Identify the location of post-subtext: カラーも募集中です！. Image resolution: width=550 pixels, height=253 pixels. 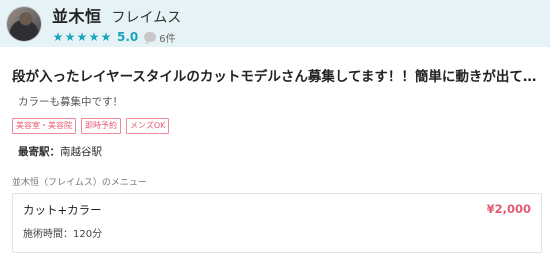
(70, 102).